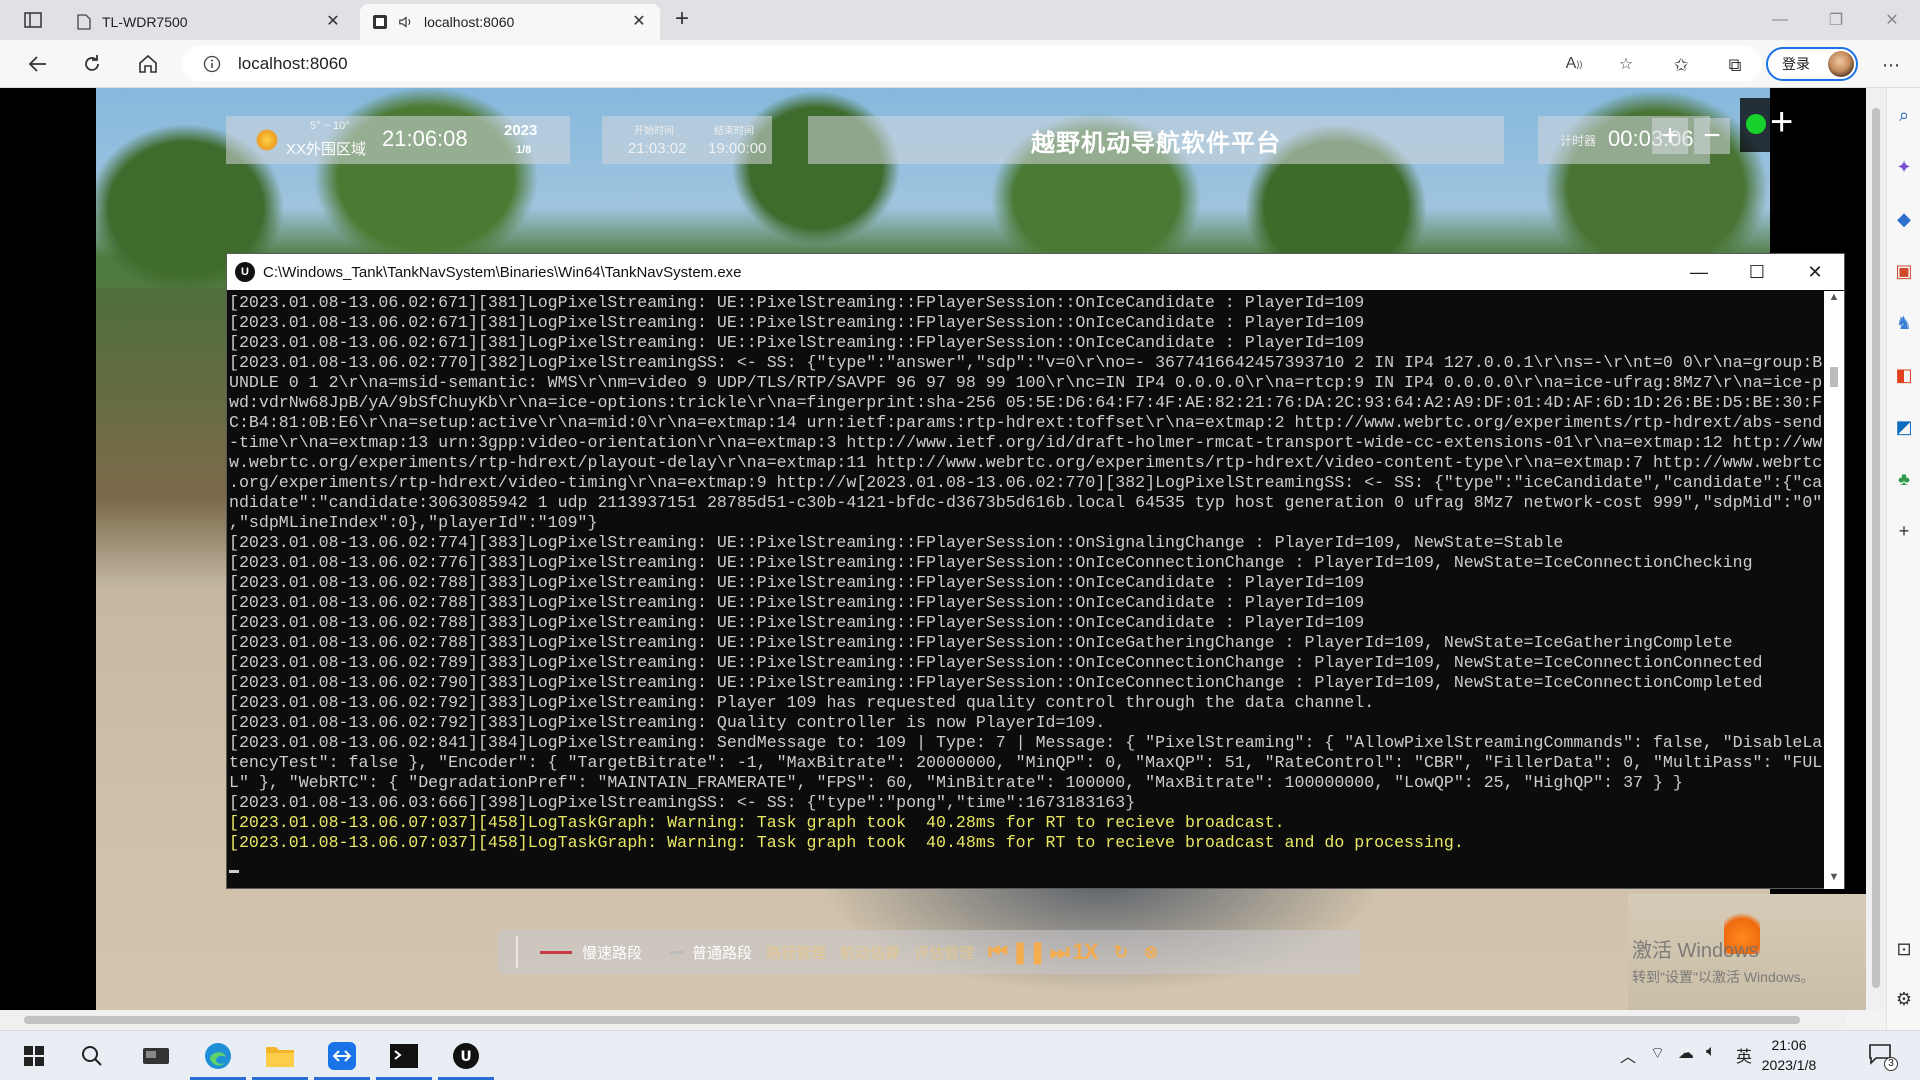 This screenshot has height=1080, width=1920. What do you see at coordinates (612, 952) in the screenshot?
I see `slow-route-label: 慢速路段` at bounding box center [612, 952].